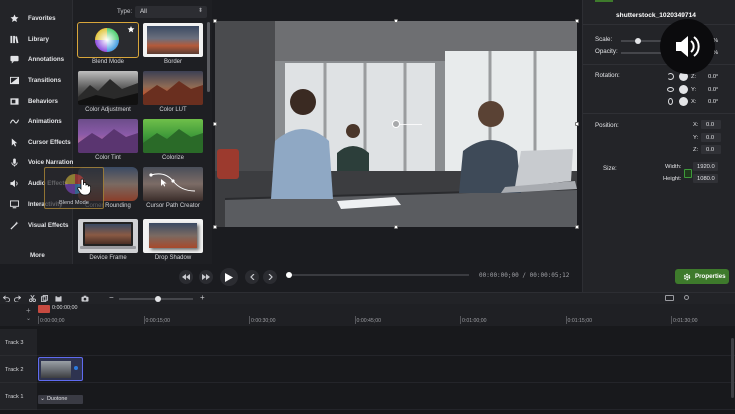  I want to click on timeline-vertical-scrollbar, so click(732, 368).